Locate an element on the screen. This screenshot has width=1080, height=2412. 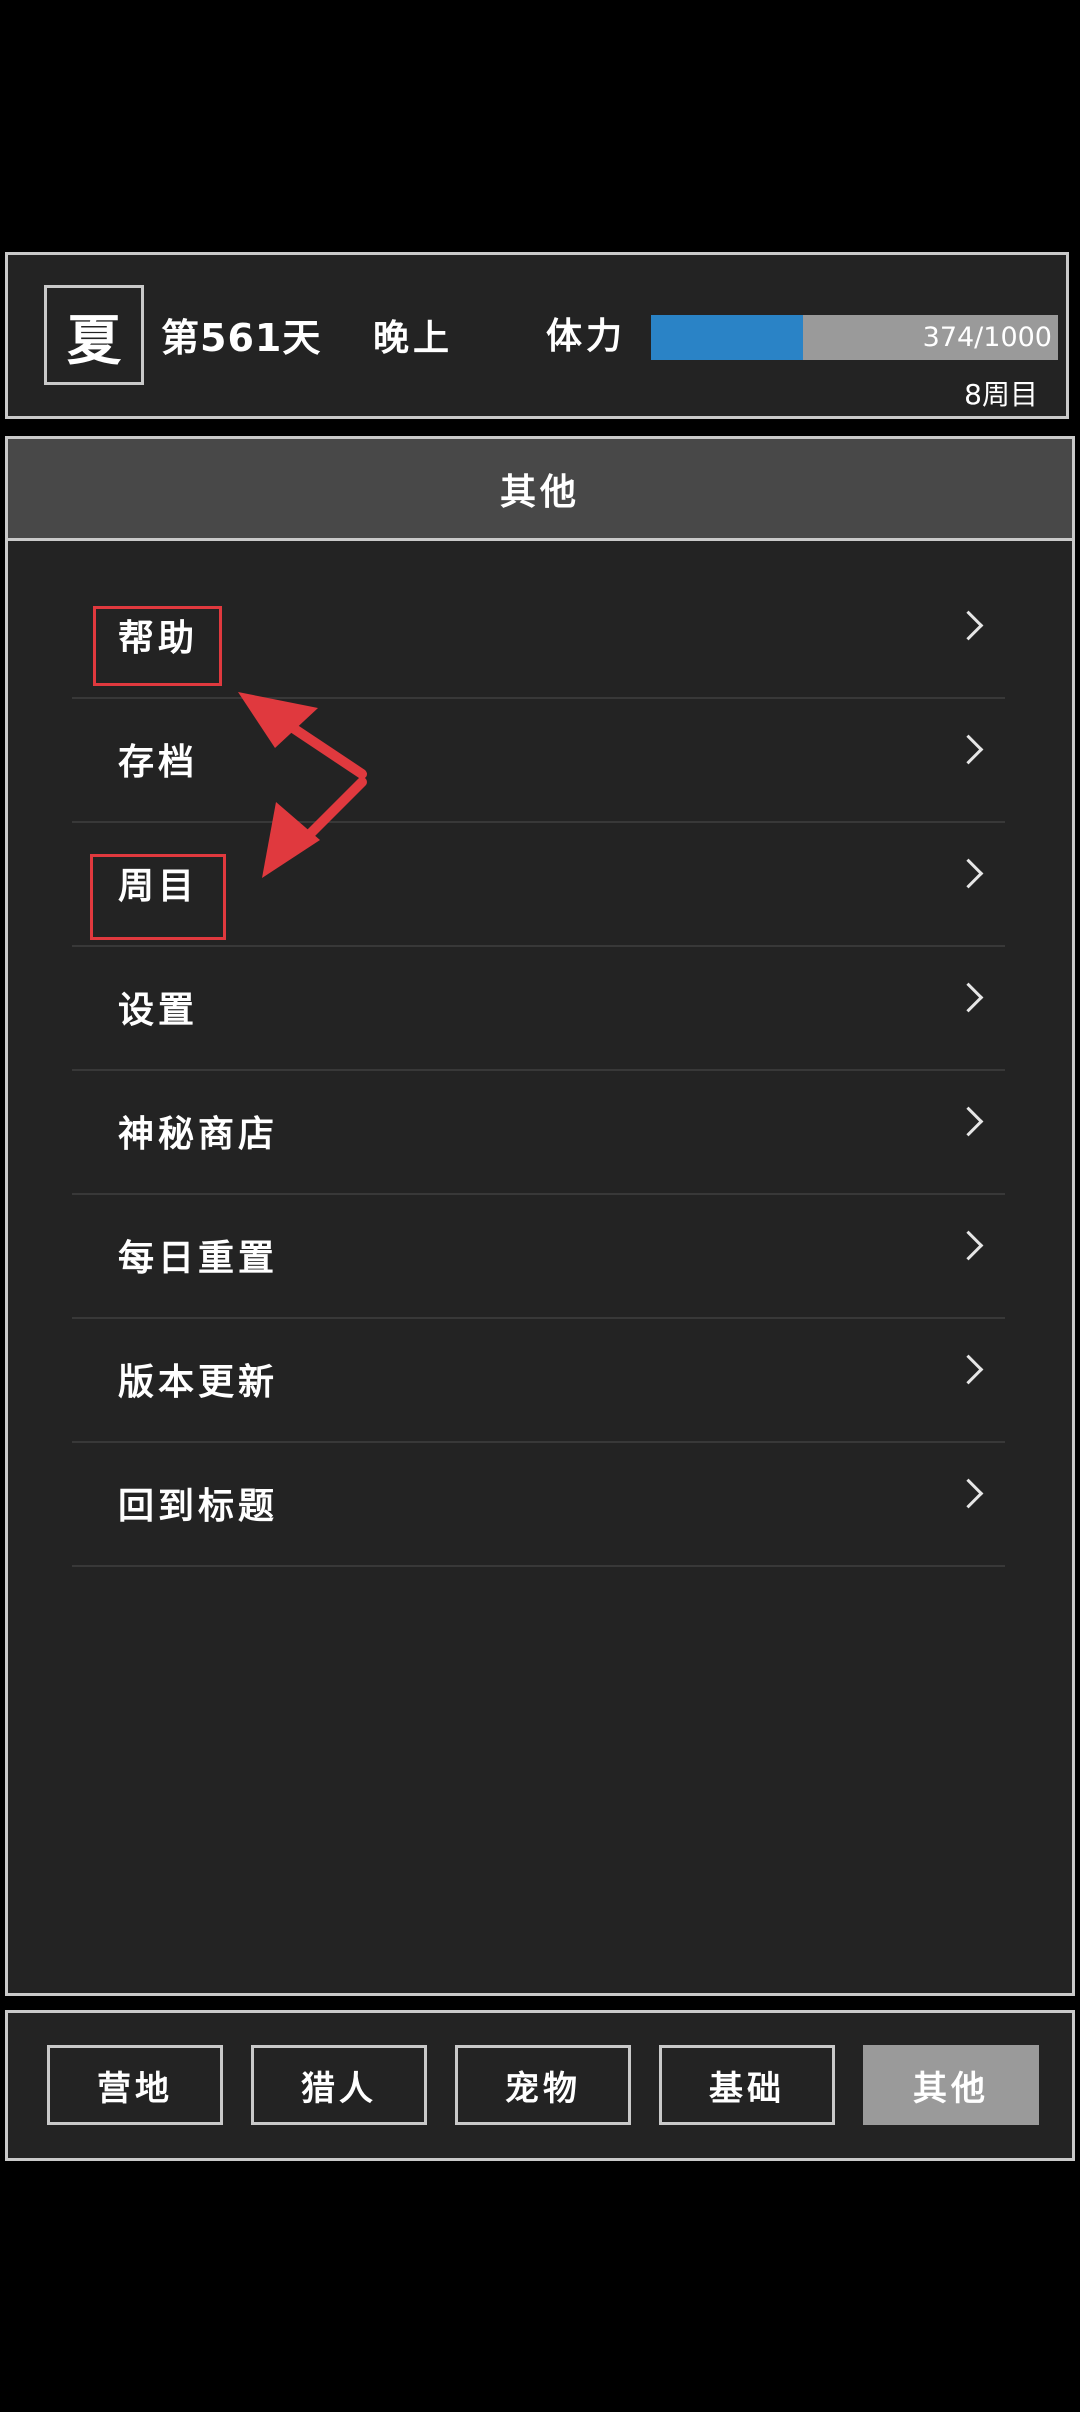
tab-camp: 营地 is located at coordinates (135, 2085).